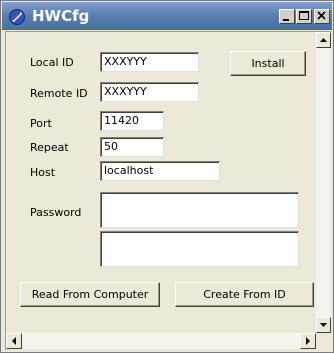 Image resolution: width=334 pixels, height=353 pixels. What do you see at coordinates (17, 17) in the screenshot?
I see `app-logo-icon` at bounding box center [17, 17].